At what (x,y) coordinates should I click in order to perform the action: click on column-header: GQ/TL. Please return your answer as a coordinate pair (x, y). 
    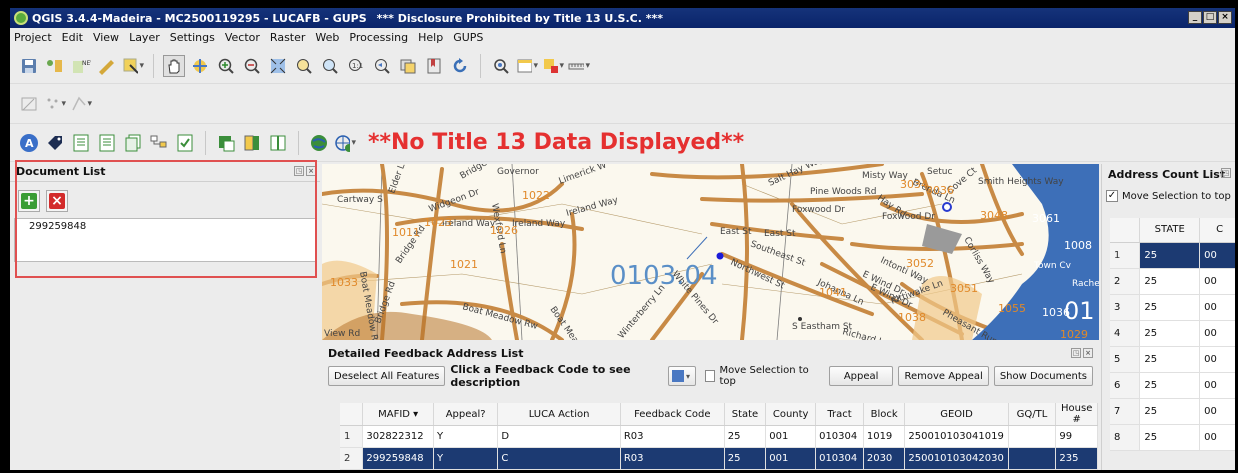
    Looking at the image, I should click on (1032, 414).